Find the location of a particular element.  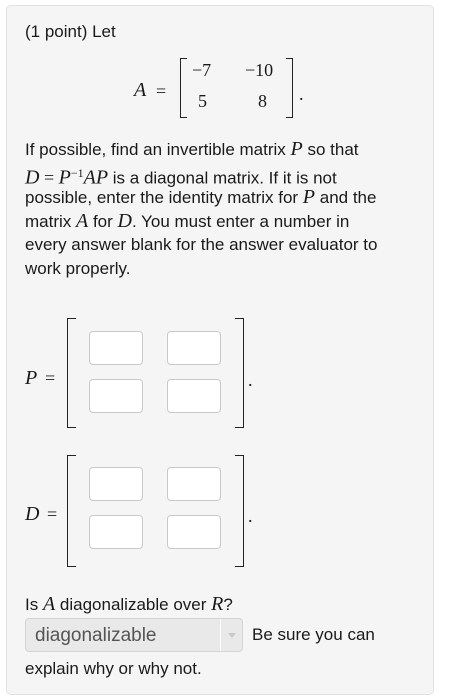

answer-D-entry-11-input is located at coordinates (116, 484).